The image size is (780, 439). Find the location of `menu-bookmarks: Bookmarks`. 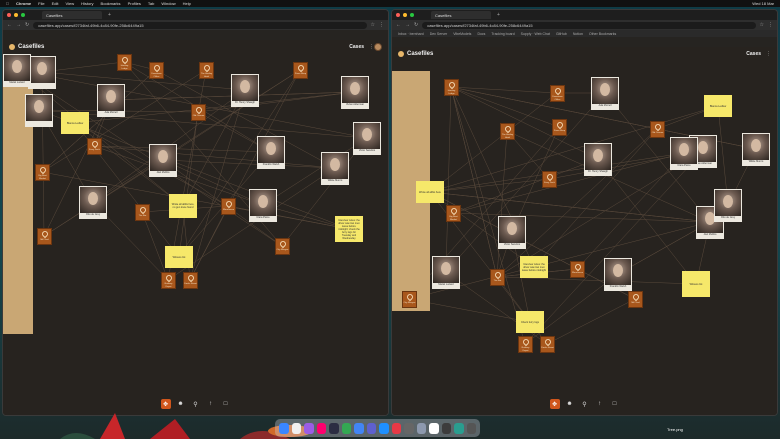

menu-bookmarks: Bookmarks is located at coordinates (111, 3).